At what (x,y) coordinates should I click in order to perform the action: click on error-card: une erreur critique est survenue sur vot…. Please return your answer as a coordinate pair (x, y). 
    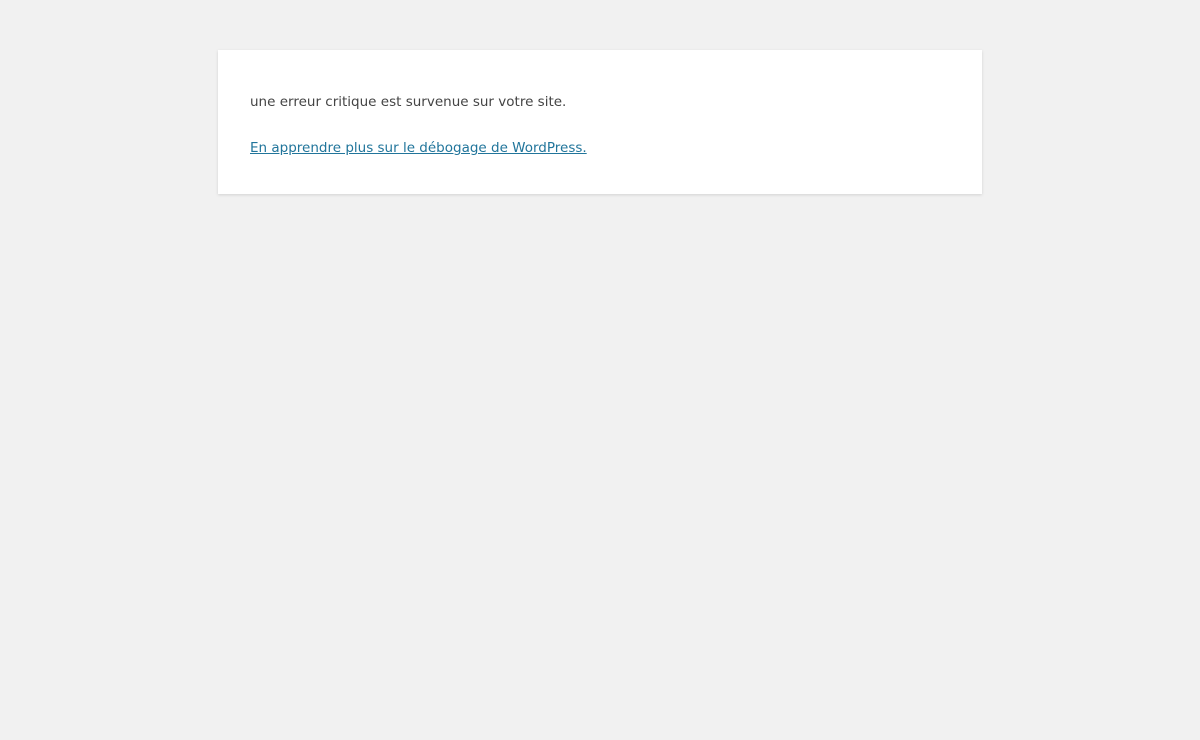
    Looking at the image, I should click on (600, 122).